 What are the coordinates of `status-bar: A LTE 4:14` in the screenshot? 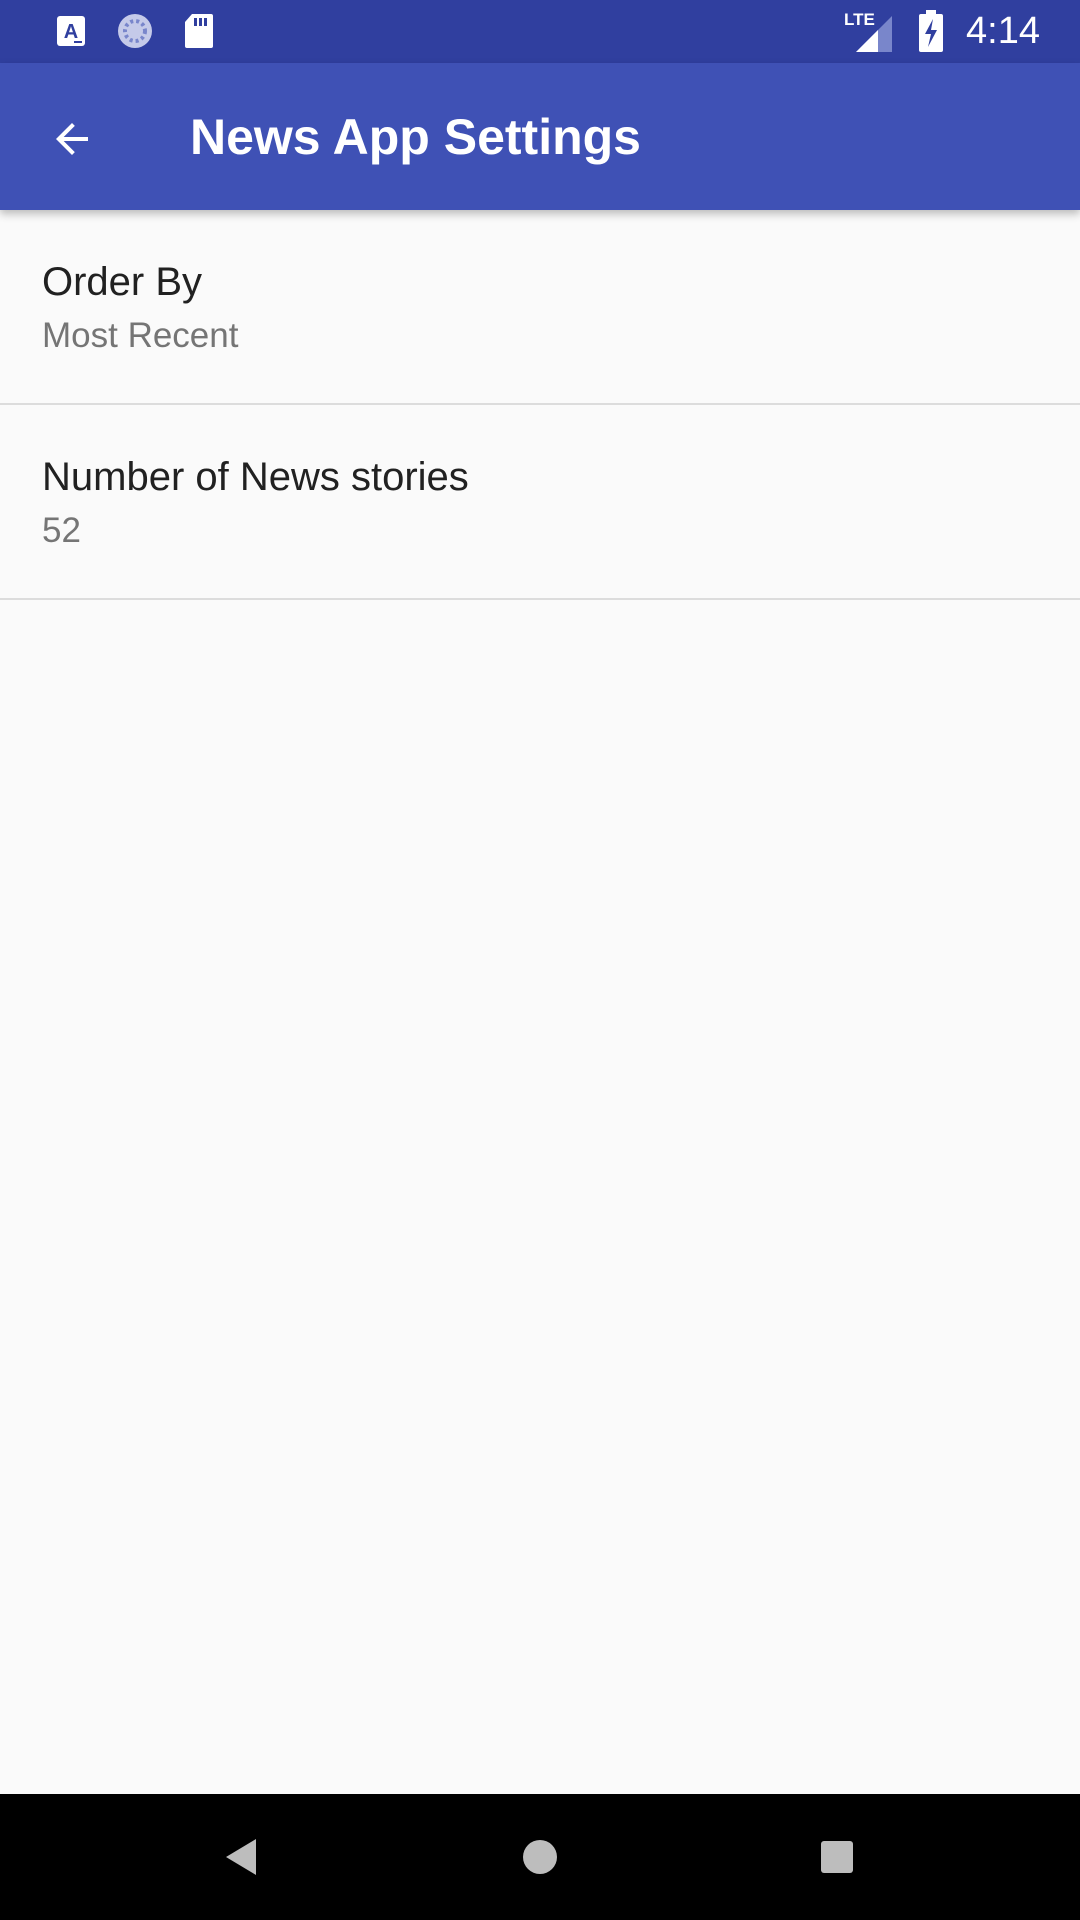 It's located at (540, 31).